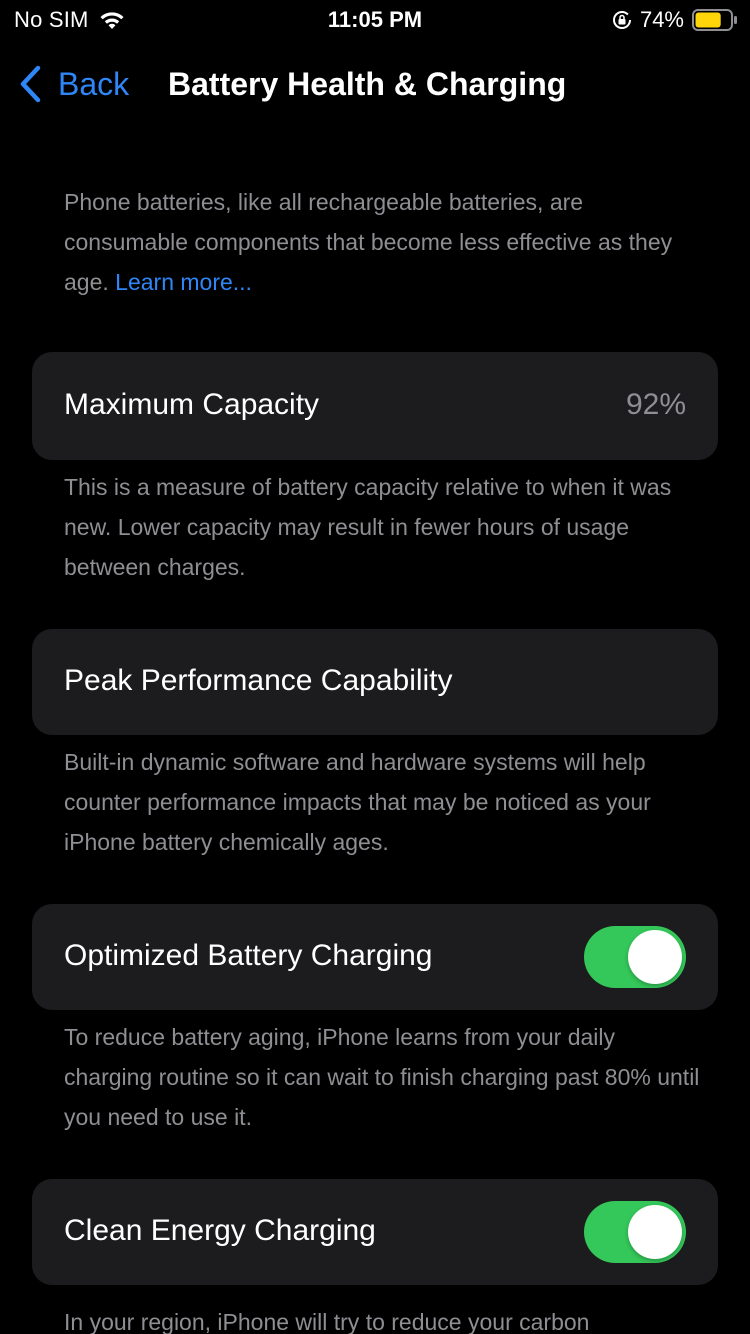 Image resolution: width=750 pixels, height=1334 pixels. What do you see at coordinates (621, 20) in the screenshot?
I see `orientation-lock-icon` at bounding box center [621, 20].